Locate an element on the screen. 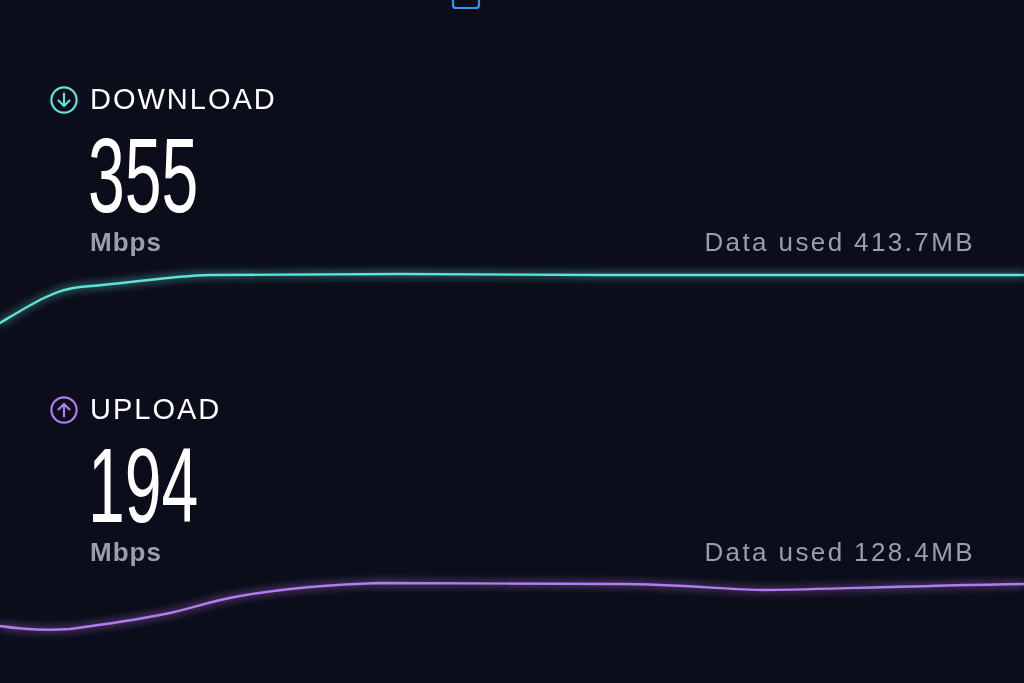  data-used-text: Data used 128.4MB is located at coordinates (839, 552).